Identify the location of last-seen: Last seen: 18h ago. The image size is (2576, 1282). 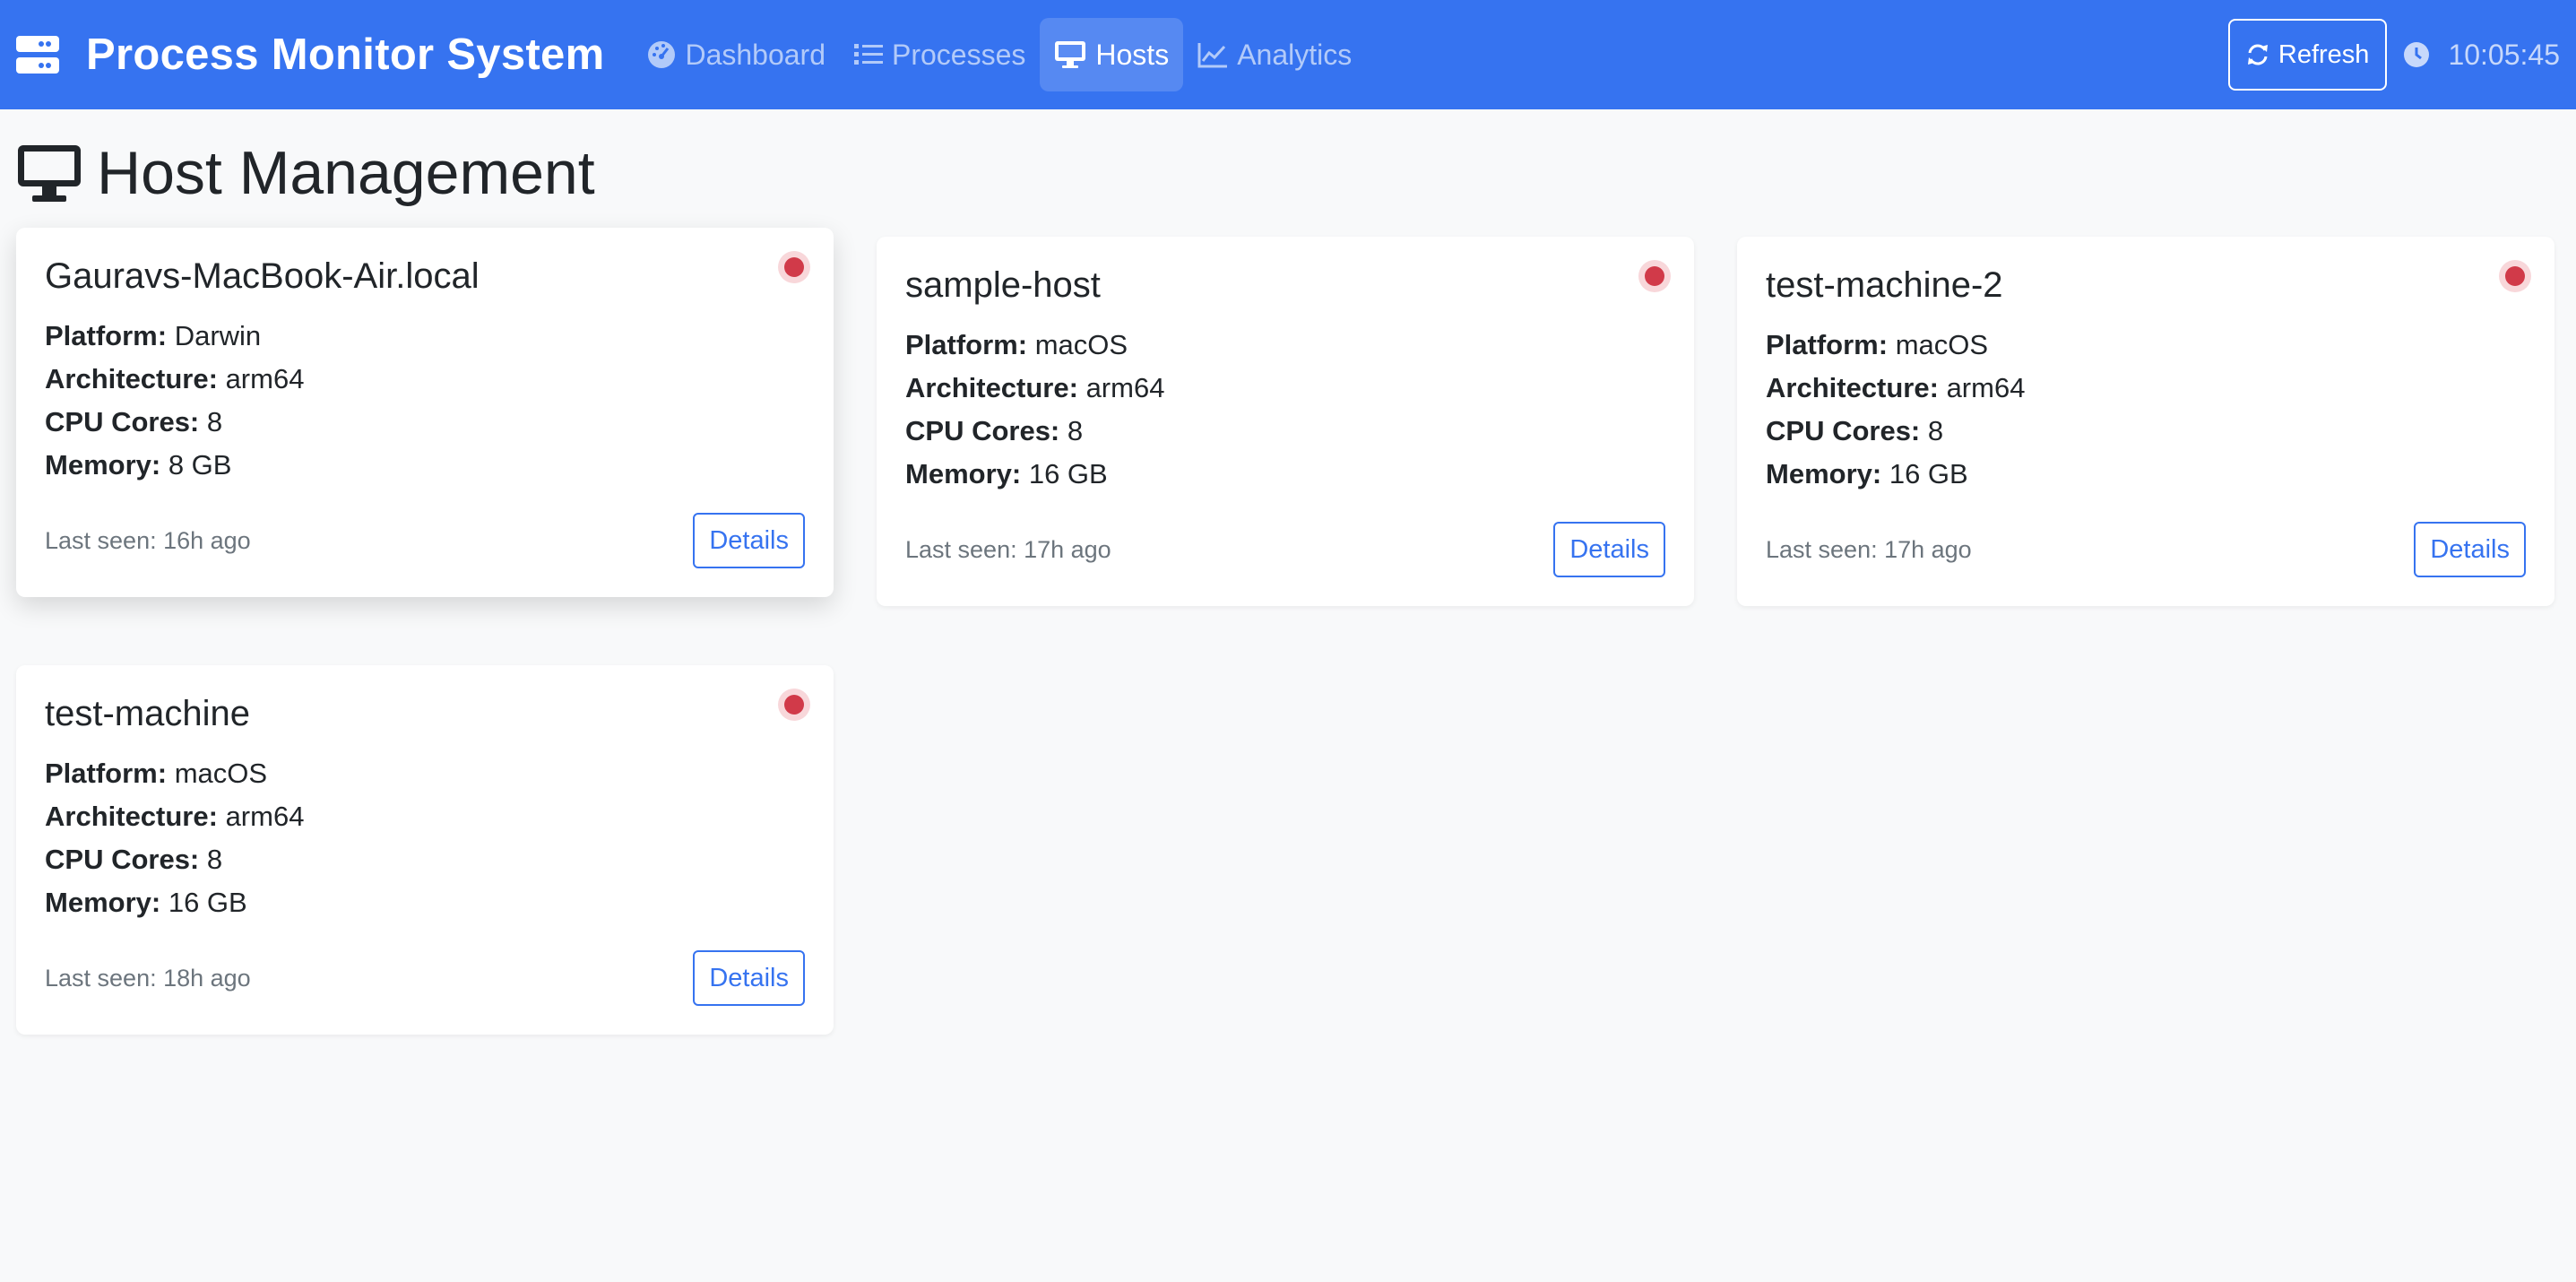
(148, 978).